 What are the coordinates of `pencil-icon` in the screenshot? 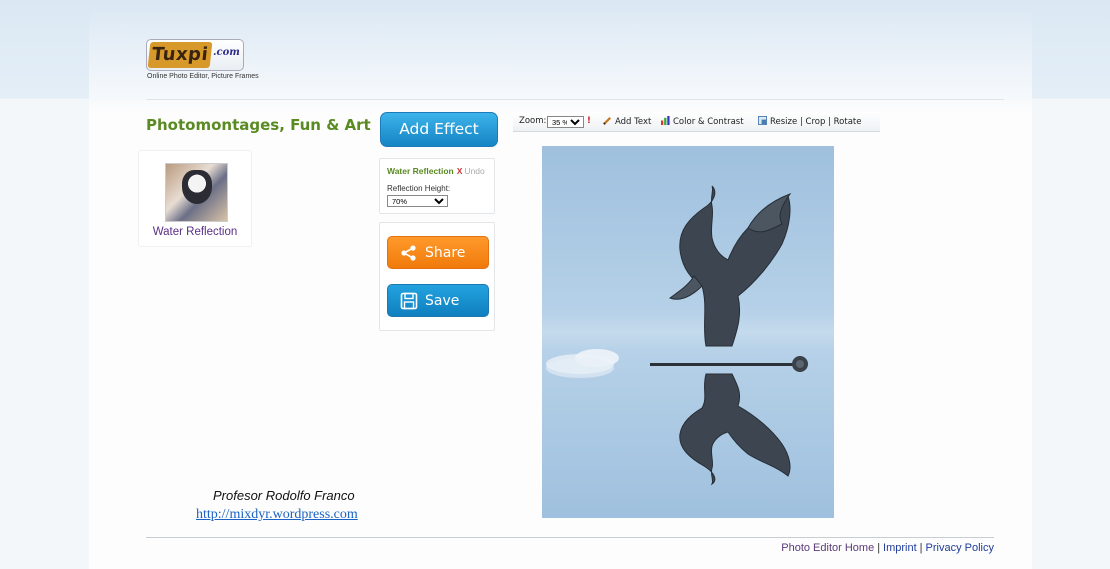 It's located at (607, 121).